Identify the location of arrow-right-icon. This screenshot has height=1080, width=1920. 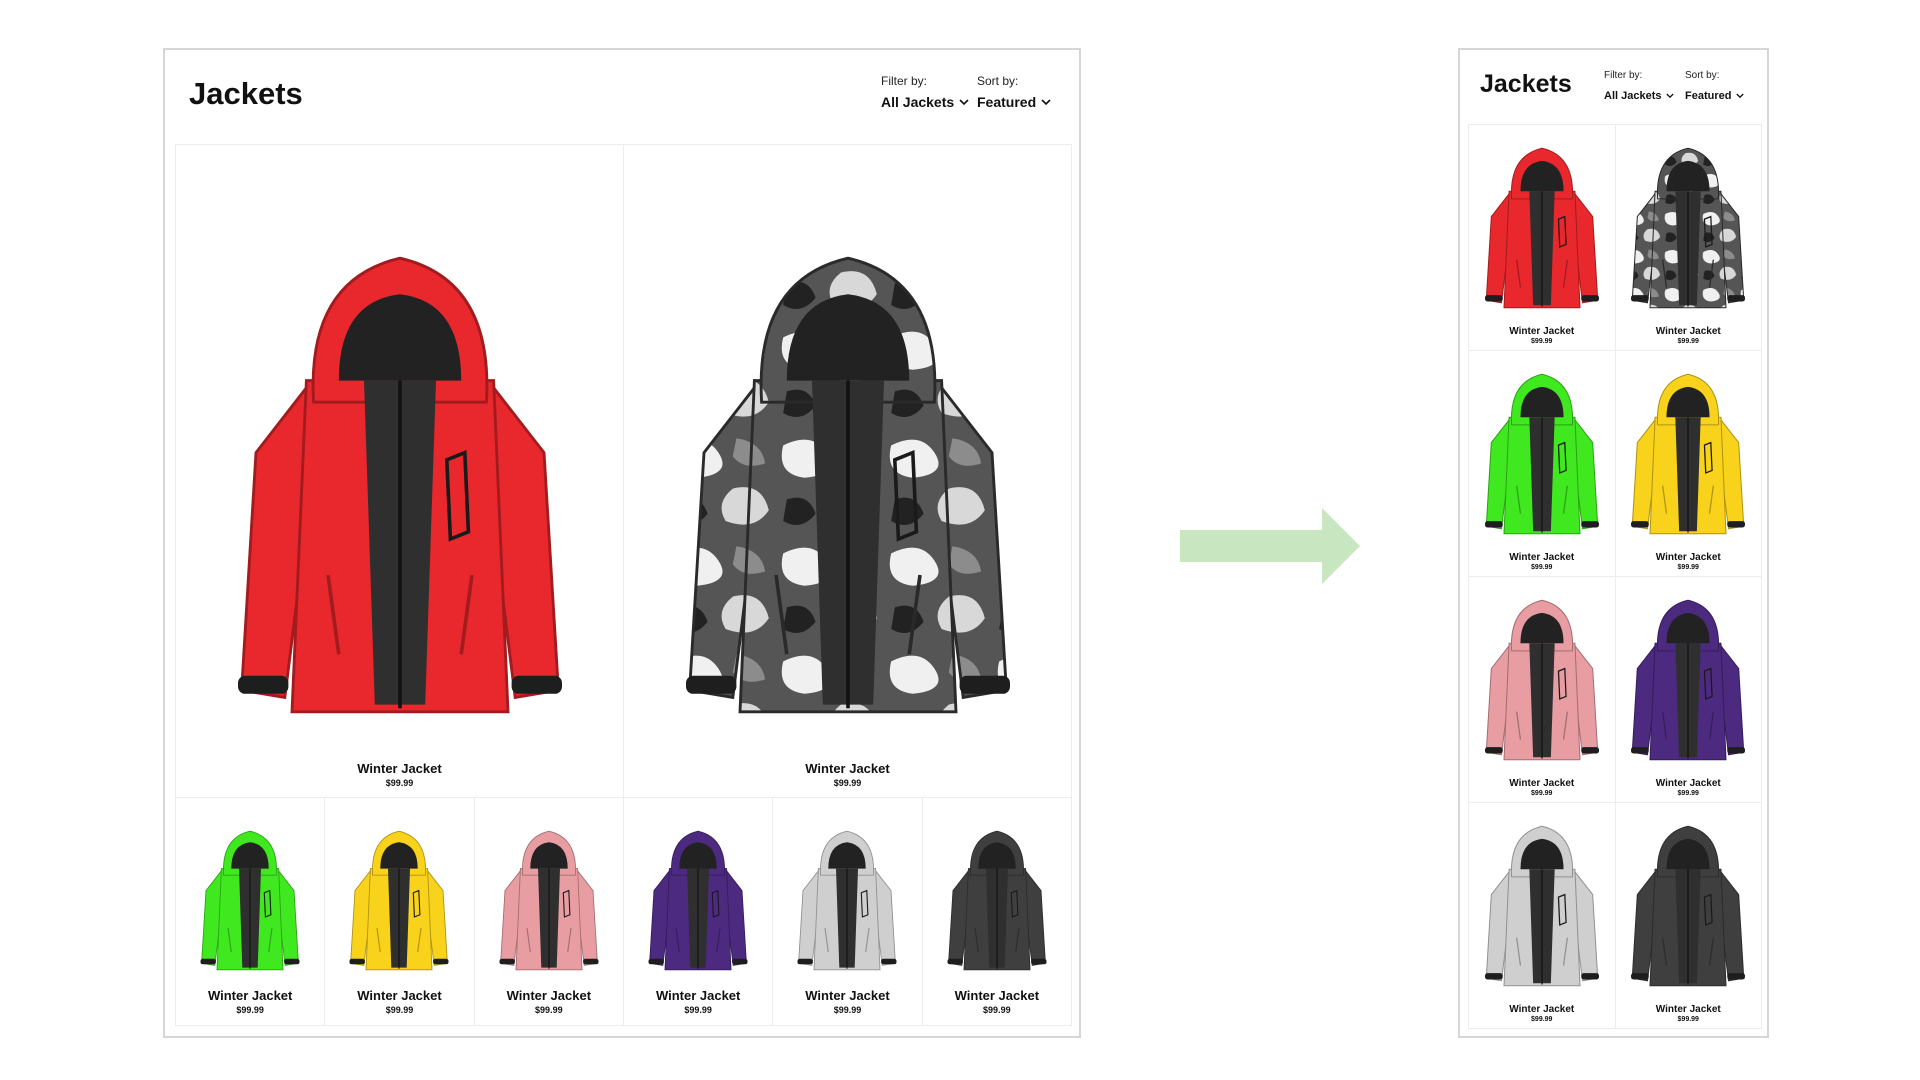
(1270, 548).